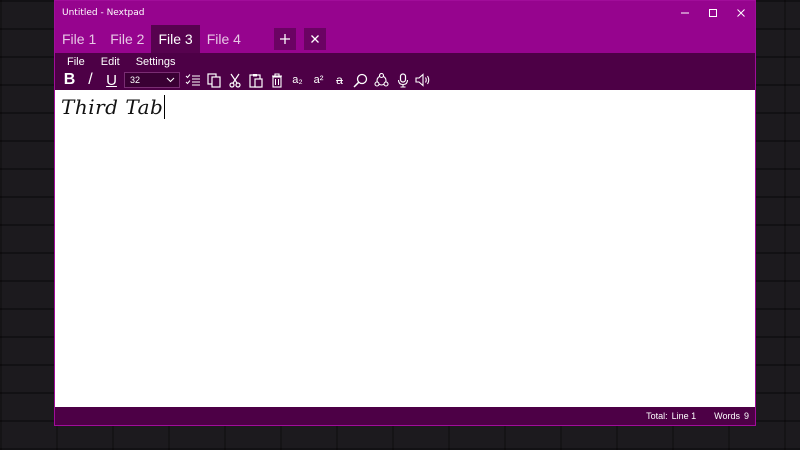  I want to click on paste-button, so click(255, 80).